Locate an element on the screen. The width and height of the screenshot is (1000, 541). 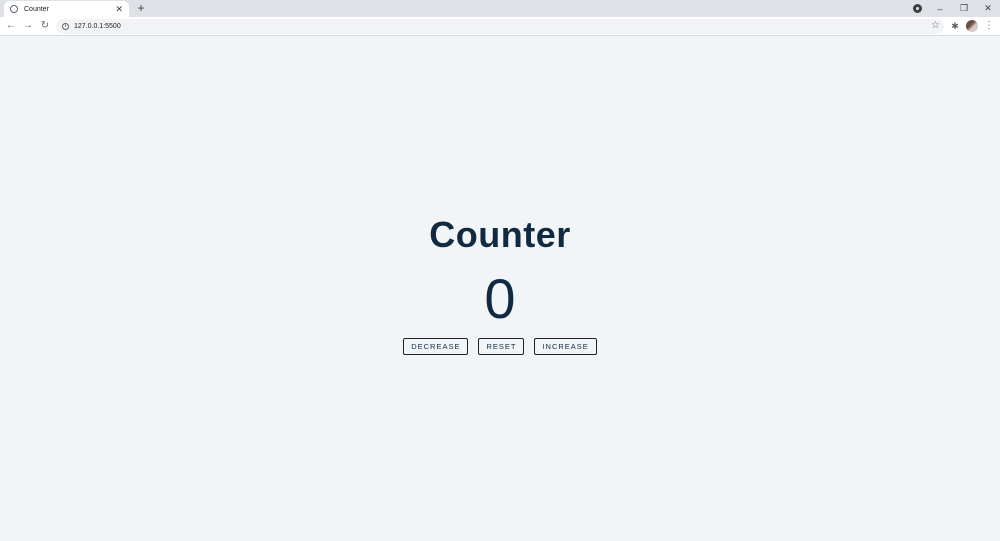
close-window-button: ✕ is located at coordinates (988, 8).